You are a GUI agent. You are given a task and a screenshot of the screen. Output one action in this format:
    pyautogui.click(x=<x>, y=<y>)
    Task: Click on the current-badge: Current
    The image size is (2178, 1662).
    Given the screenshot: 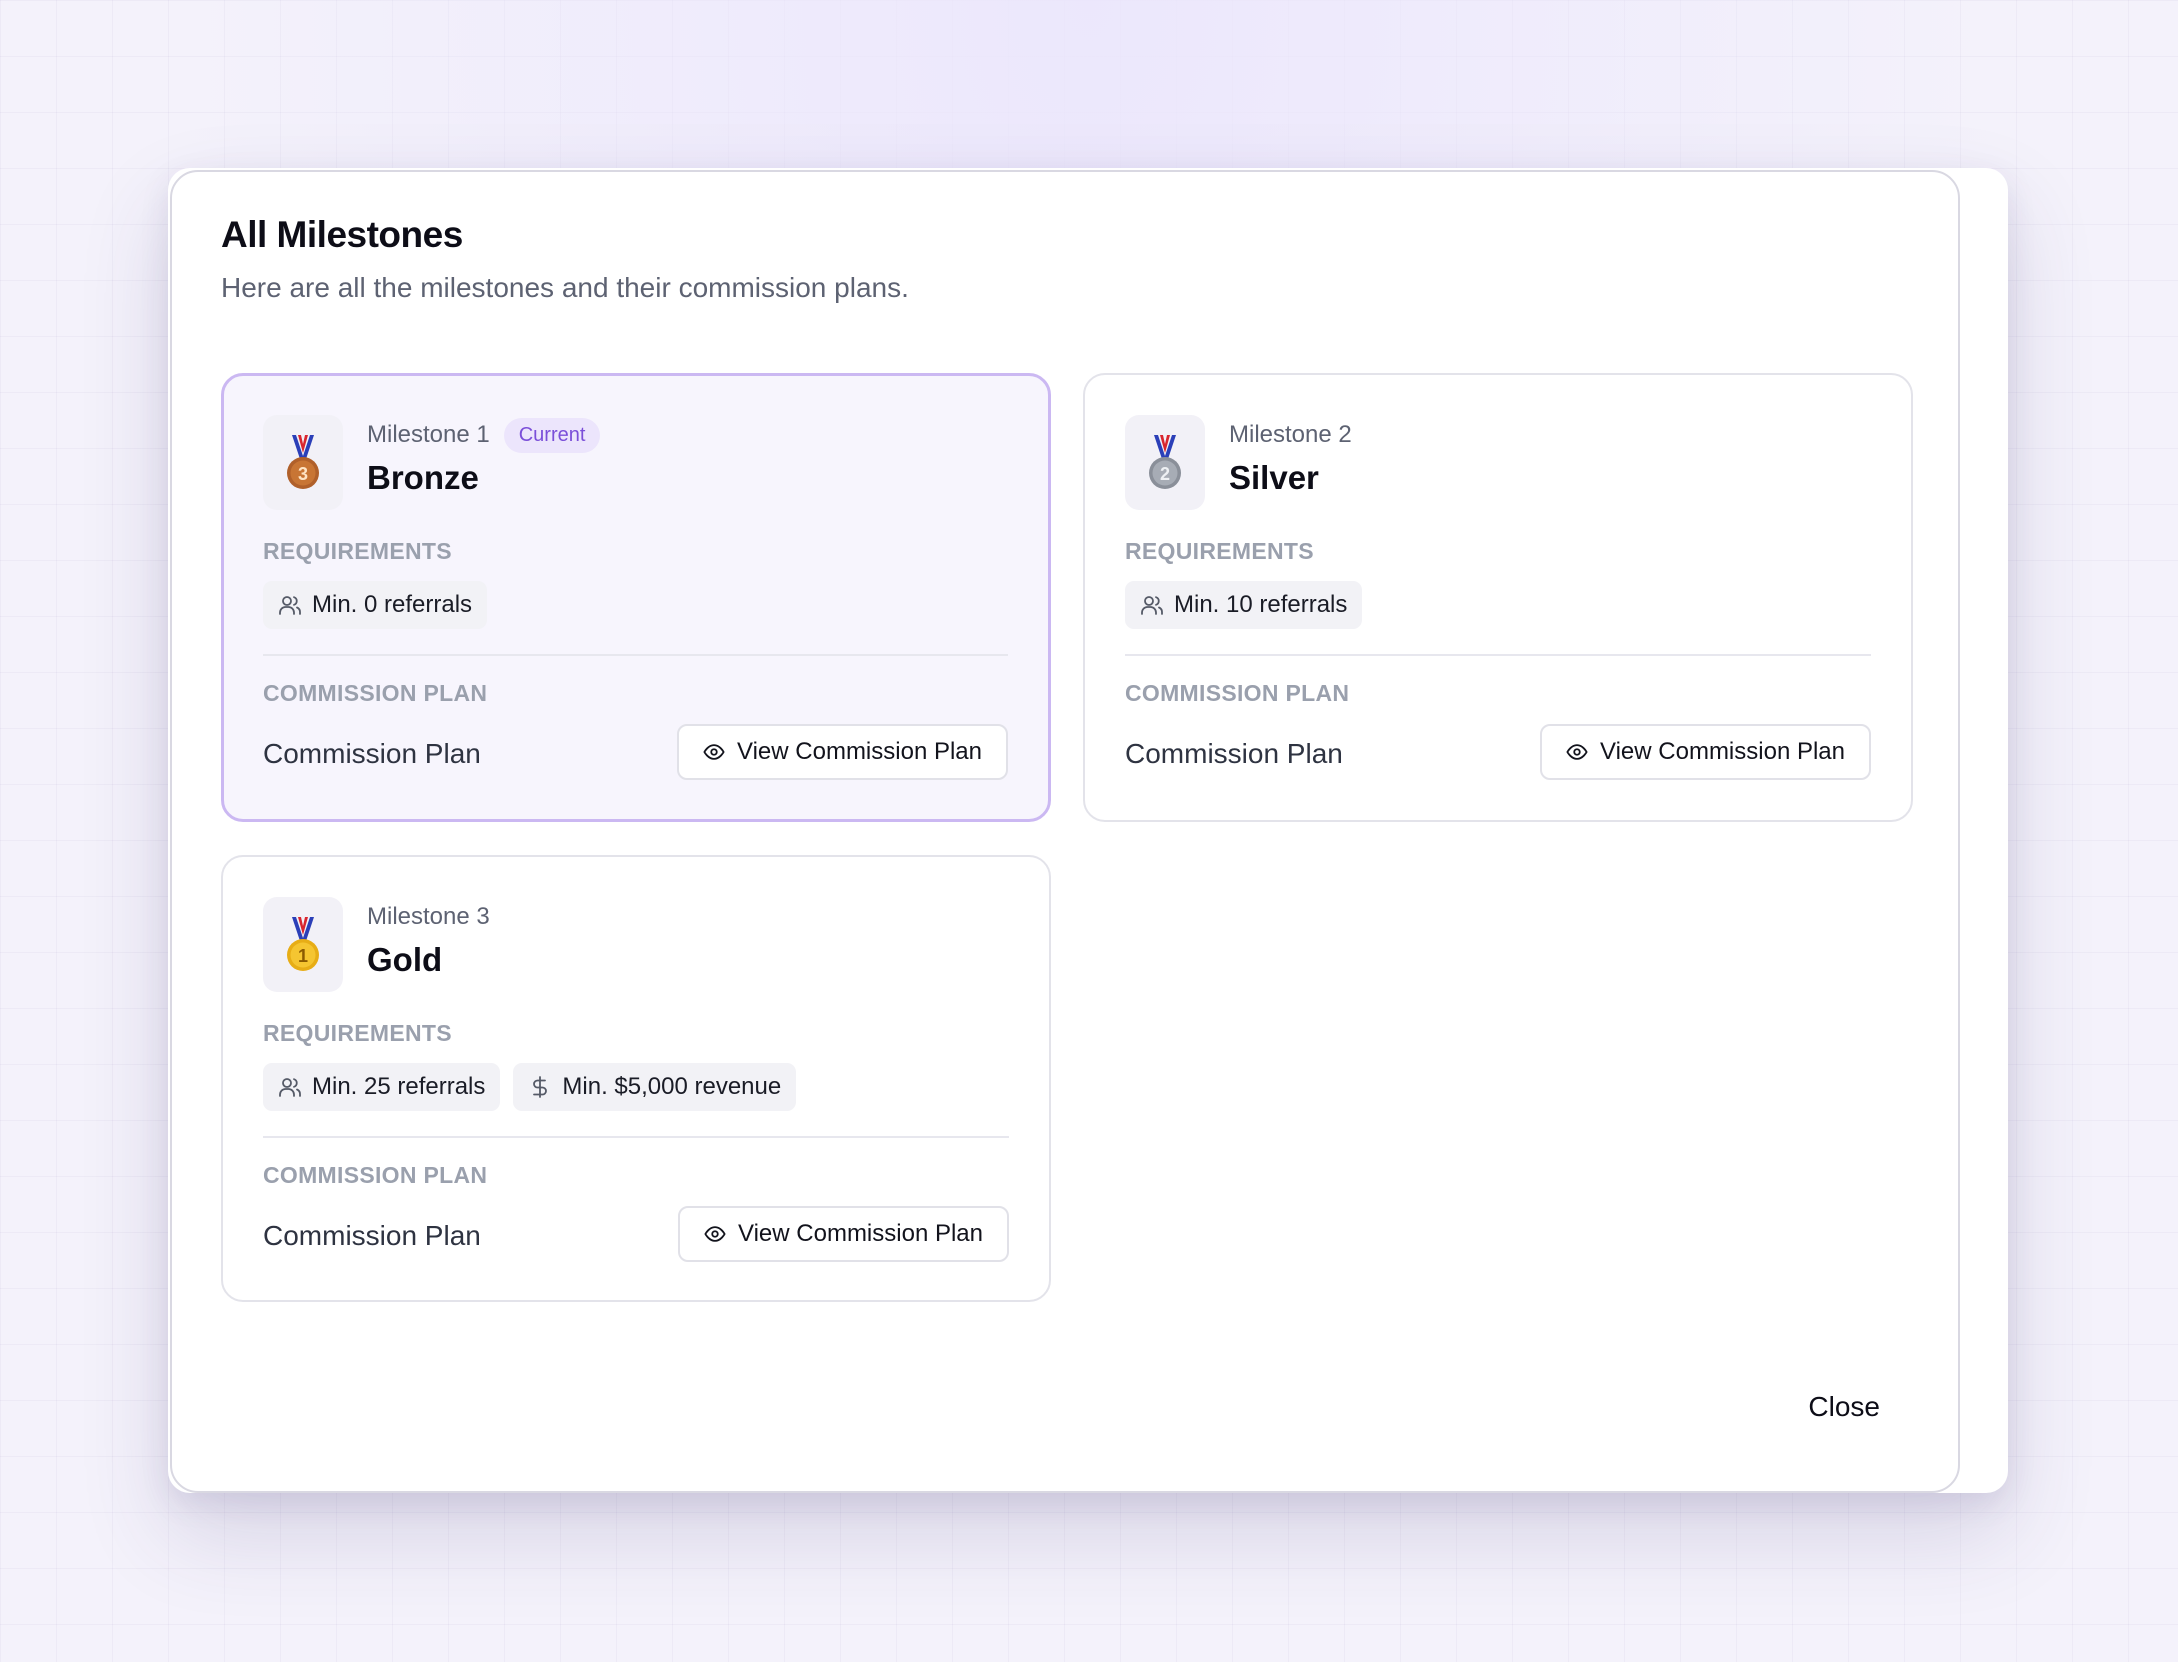 What is the action you would take?
    pyautogui.click(x=552, y=435)
    